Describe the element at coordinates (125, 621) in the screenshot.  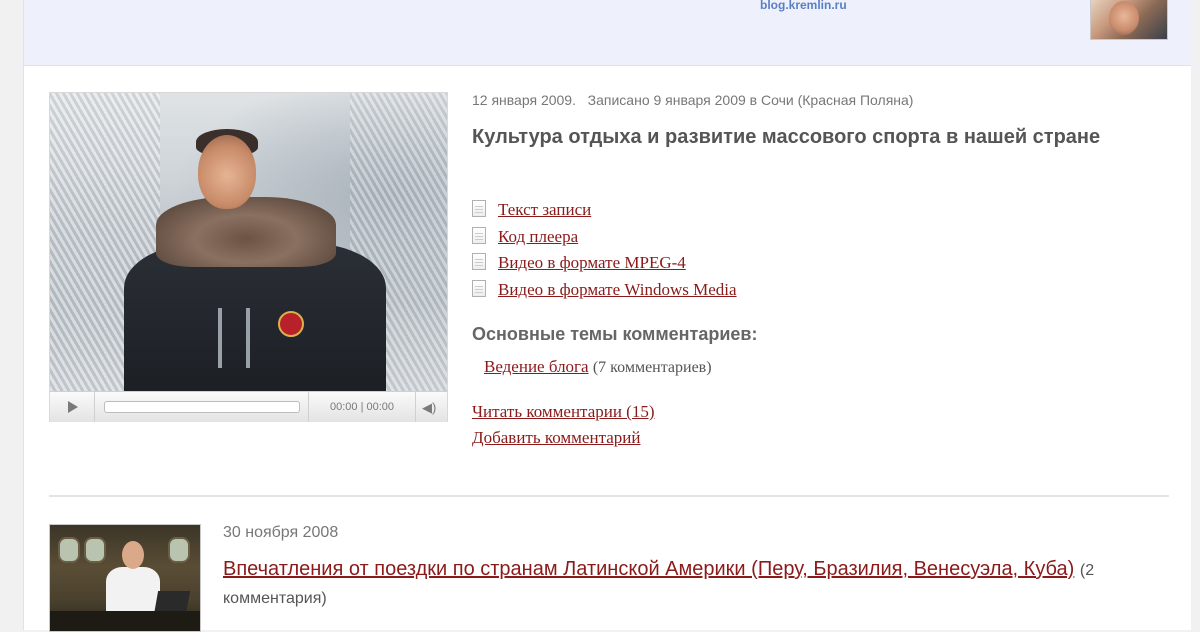
I see `desk` at that location.